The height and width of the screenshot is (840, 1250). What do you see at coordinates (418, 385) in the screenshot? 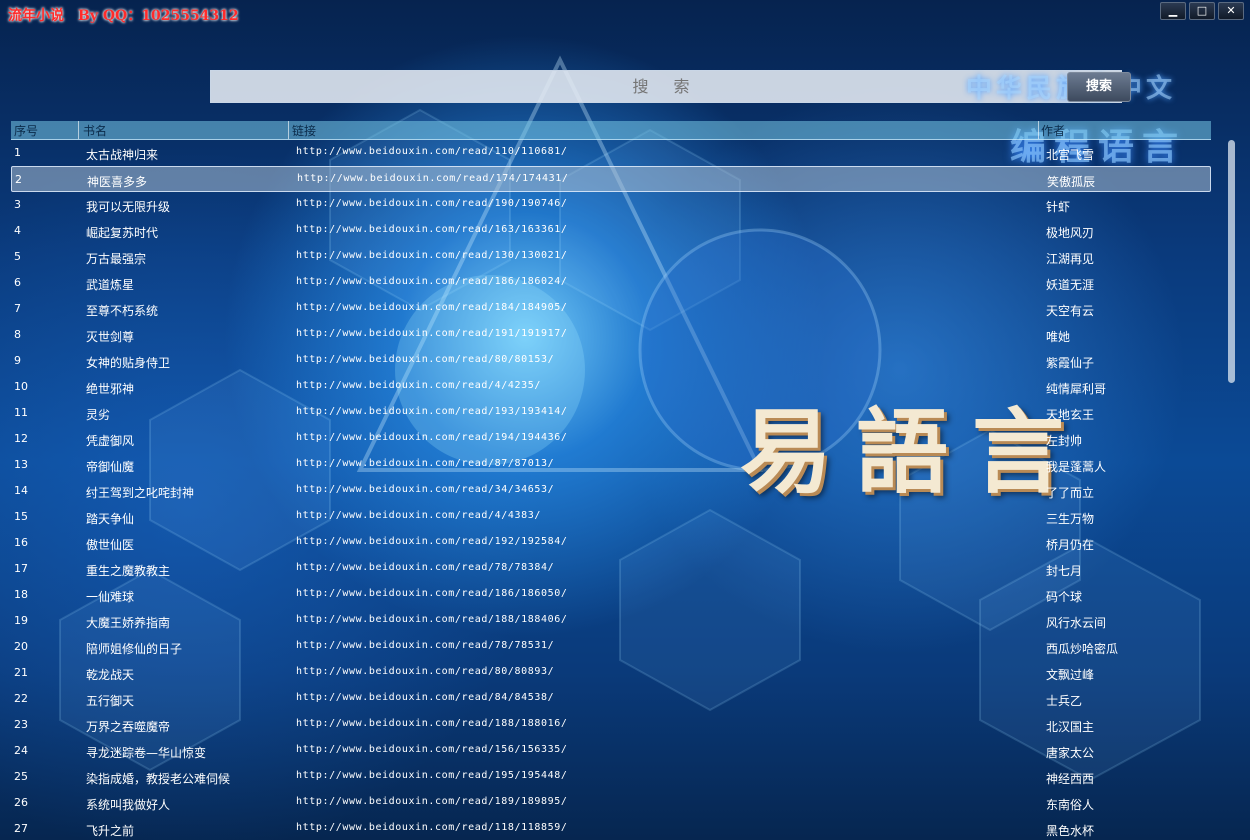
I see `book-link: http://www.beidouxin.com/read/4/4235/` at bounding box center [418, 385].